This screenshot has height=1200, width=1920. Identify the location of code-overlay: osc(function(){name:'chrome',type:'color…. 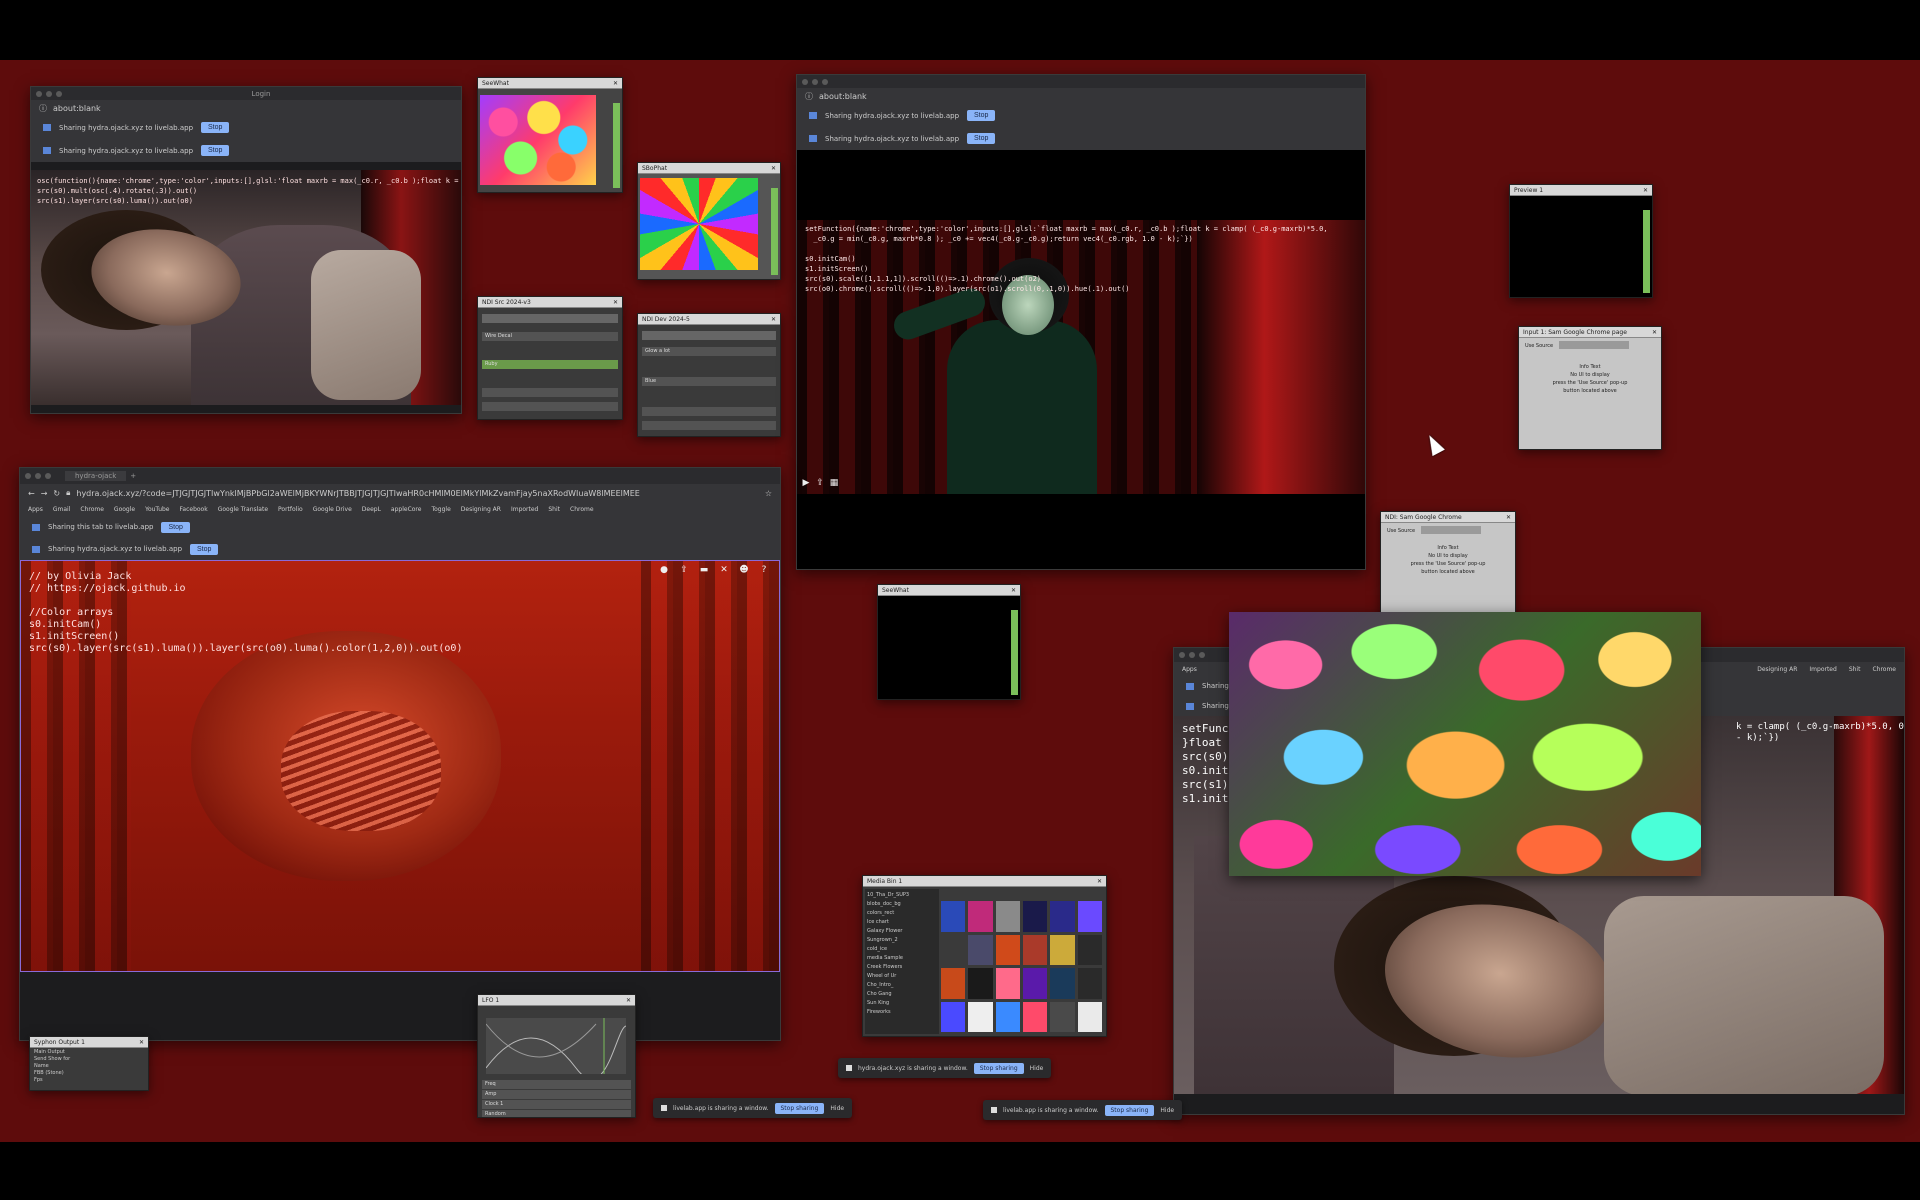
(249, 191).